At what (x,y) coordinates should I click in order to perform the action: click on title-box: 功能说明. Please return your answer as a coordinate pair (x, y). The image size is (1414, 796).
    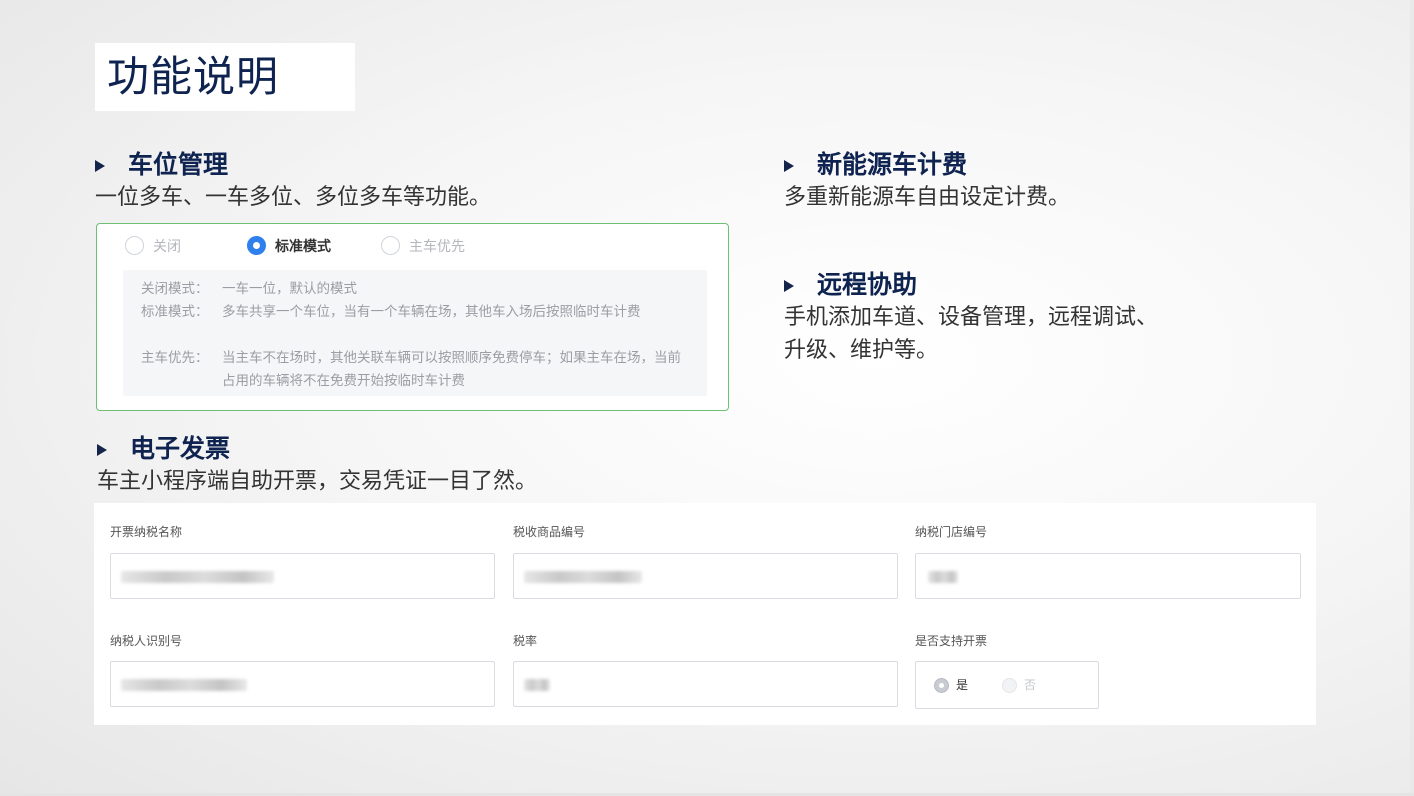
    Looking at the image, I should click on (225, 77).